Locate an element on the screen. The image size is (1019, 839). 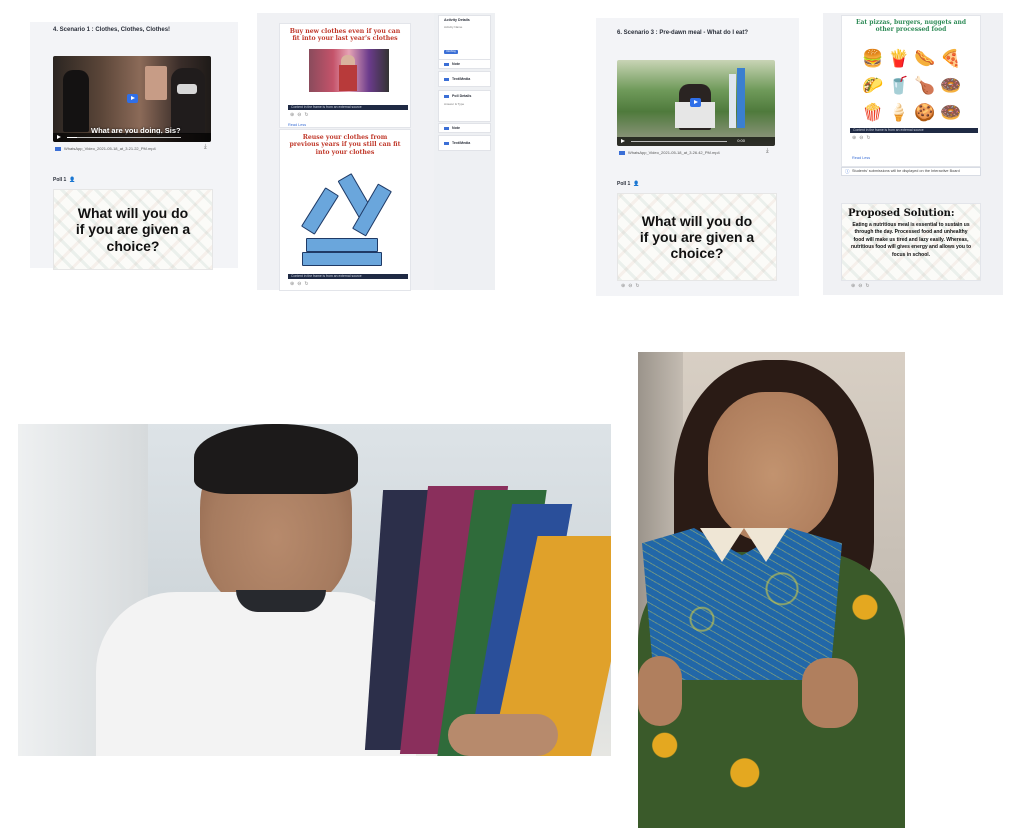
girl-origami-photo is located at coordinates (771, 590).